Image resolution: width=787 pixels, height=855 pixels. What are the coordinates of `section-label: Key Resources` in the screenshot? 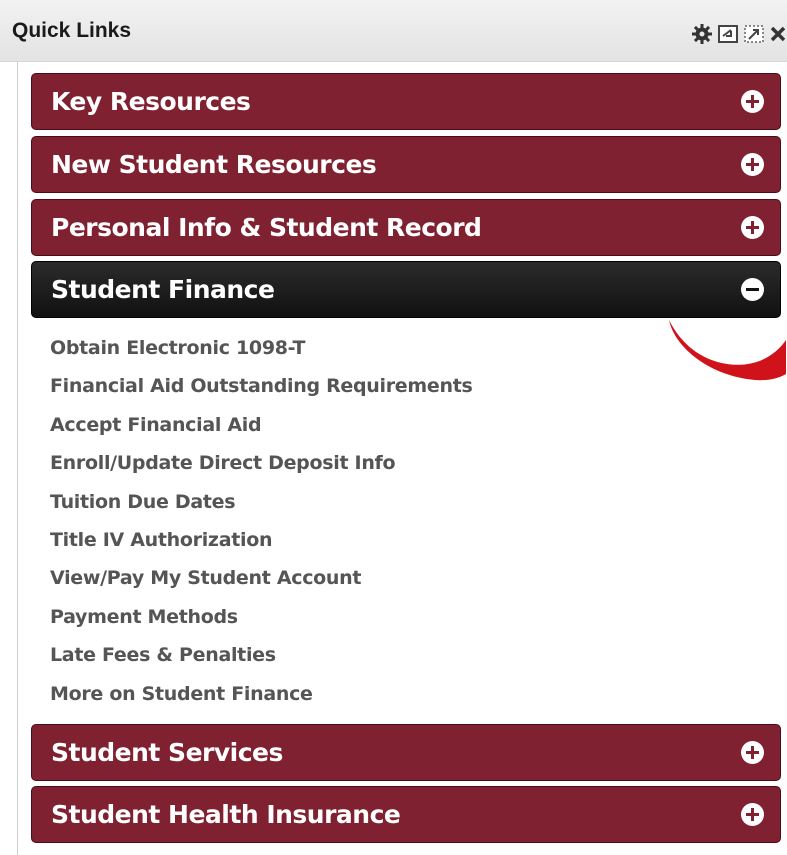 It's located at (151, 101).